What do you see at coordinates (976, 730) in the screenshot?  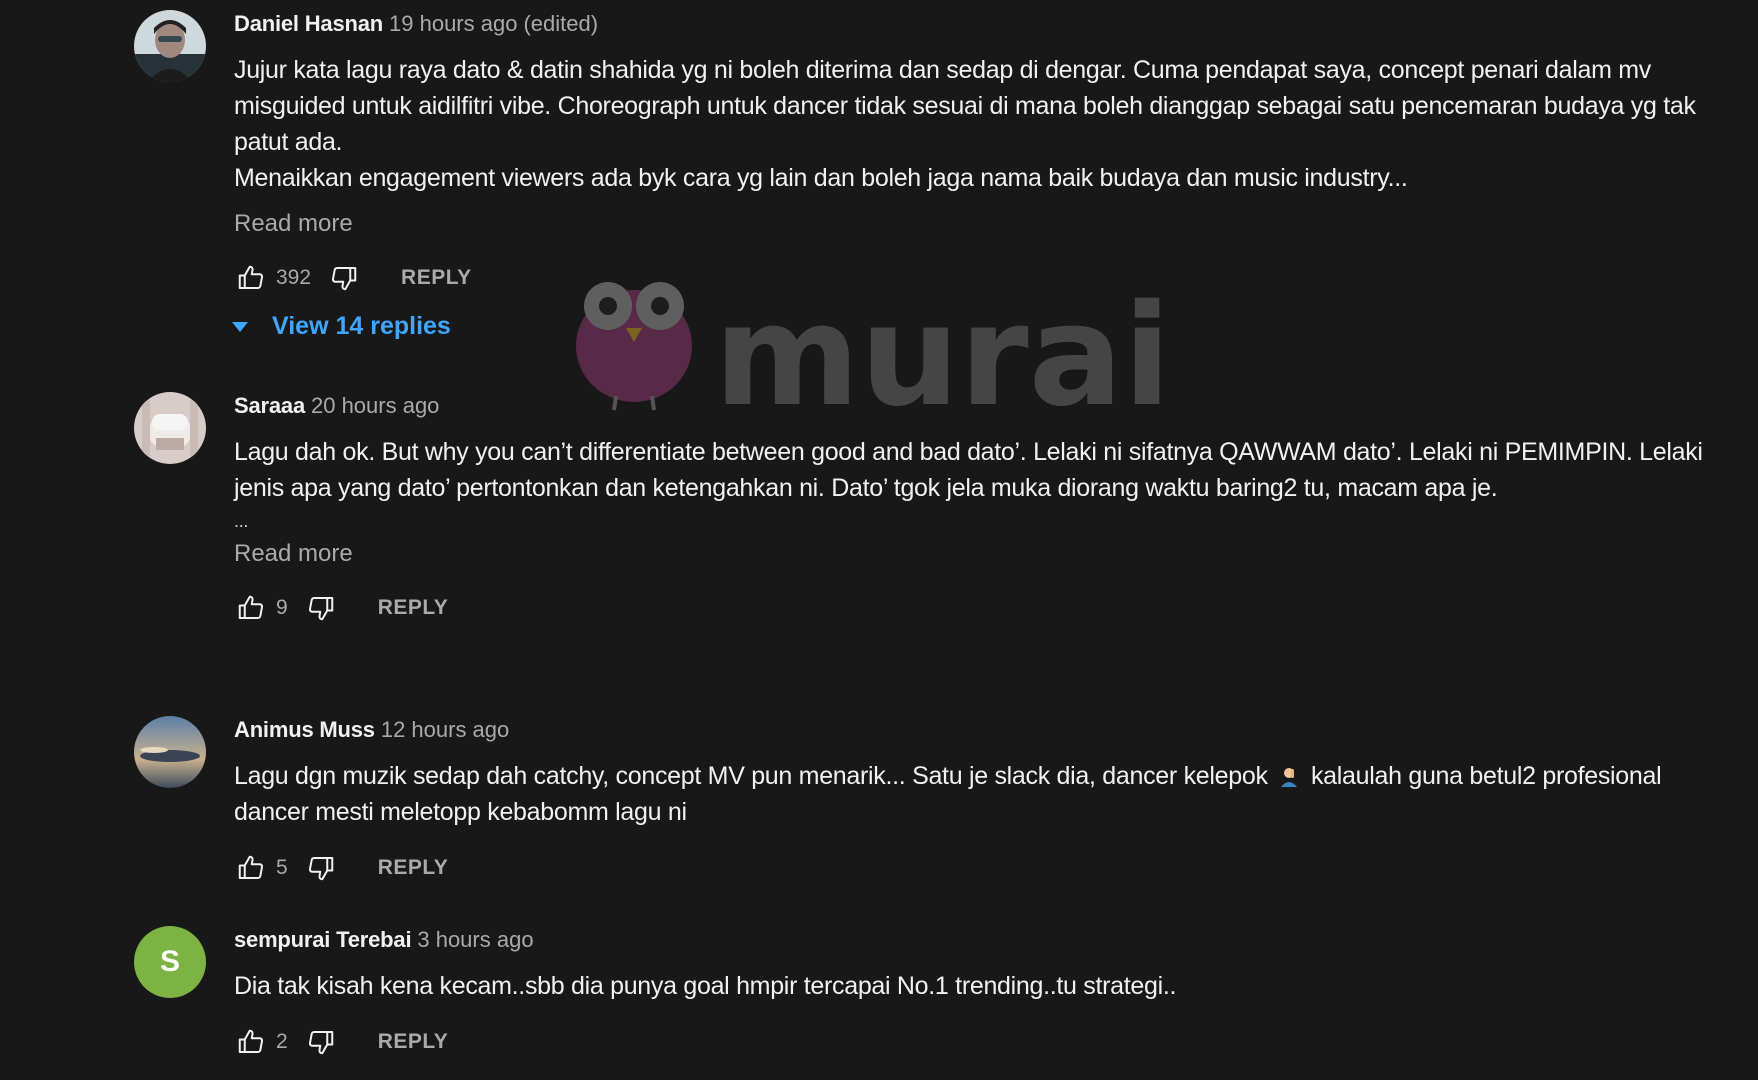 I see `comment-header: Animus Muss 12 hours ago` at bounding box center [976, 730].